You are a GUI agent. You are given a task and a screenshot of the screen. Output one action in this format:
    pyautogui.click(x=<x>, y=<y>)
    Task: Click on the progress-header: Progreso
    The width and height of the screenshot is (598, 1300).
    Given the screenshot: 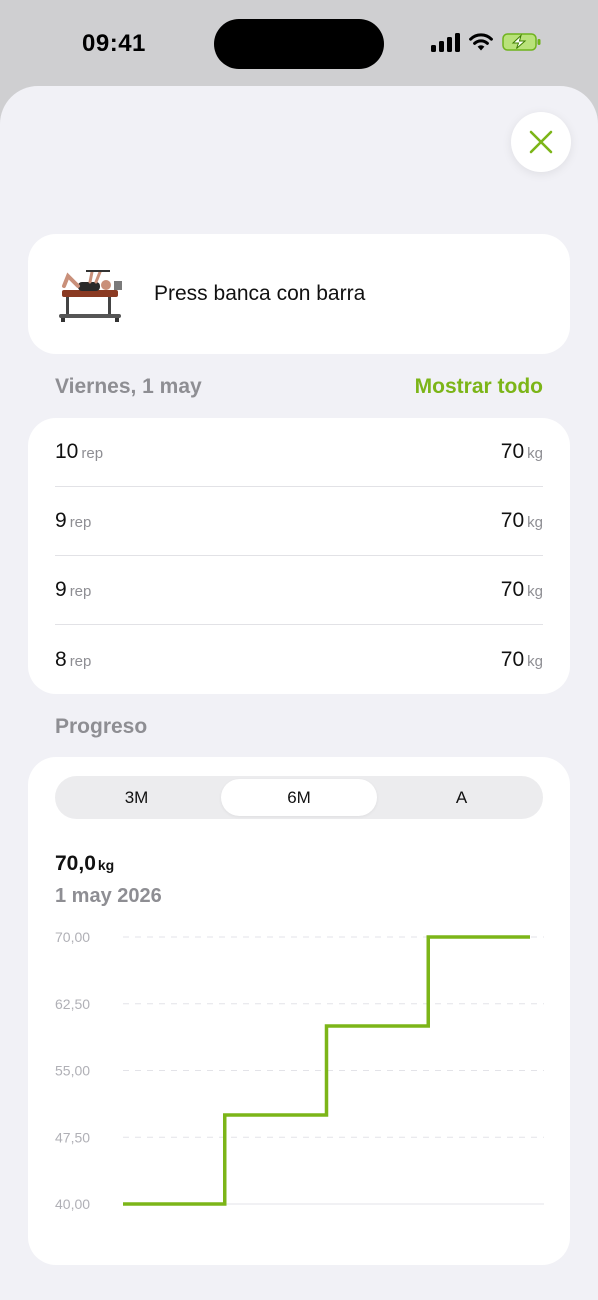 What is the action you would take?
    pyautogui.click(x=299, y=727)
    